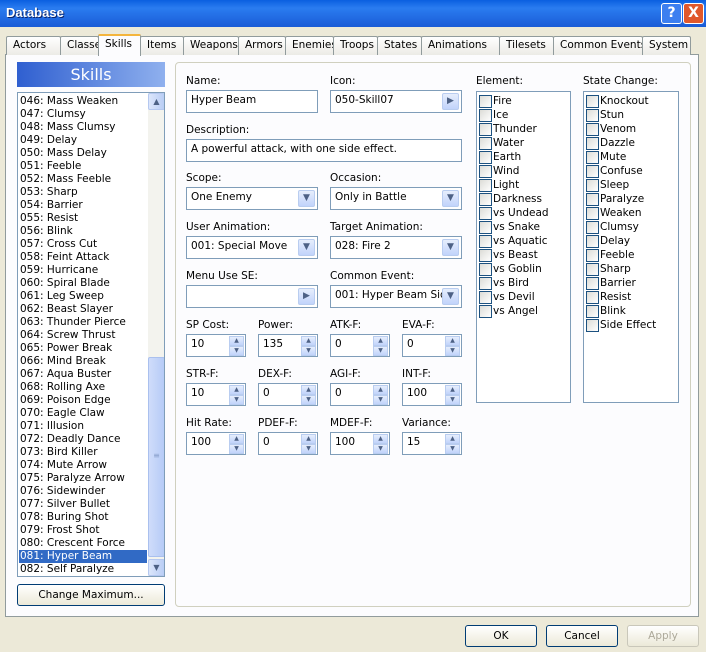 The width and height of the screenshot is (706, 652). What do you see at coordinates (288, 345) in the screenshot?
I see `power-spinner: 135 ▲ ▼` at bounding box center [288, 345].